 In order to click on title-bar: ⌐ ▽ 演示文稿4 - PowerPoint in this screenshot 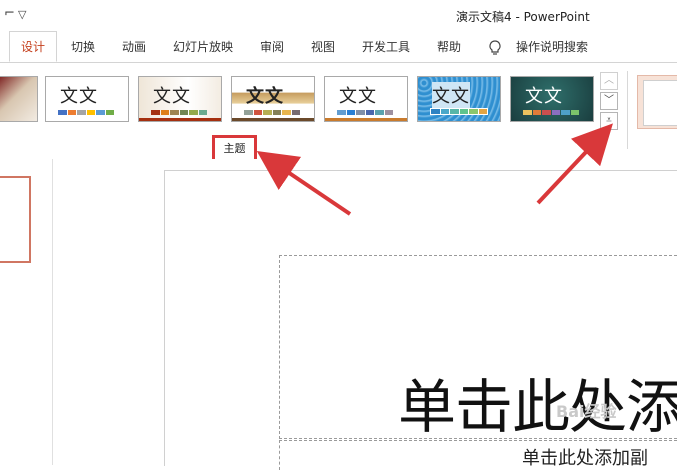, I will do `click(338, 15)`.